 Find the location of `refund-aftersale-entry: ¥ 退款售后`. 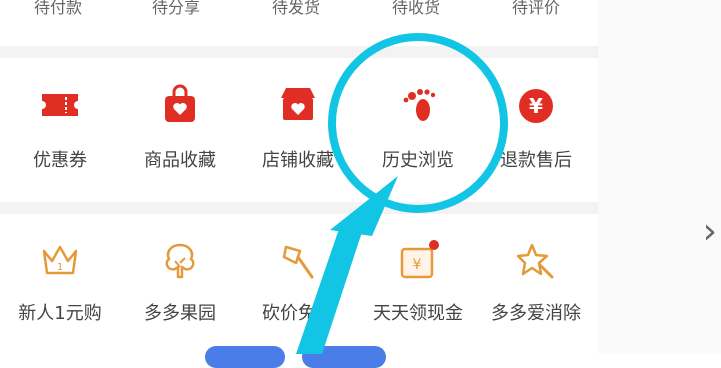

refund-aftersale-entry: ¥ 退款售后 is located at coordinates (536, 125).